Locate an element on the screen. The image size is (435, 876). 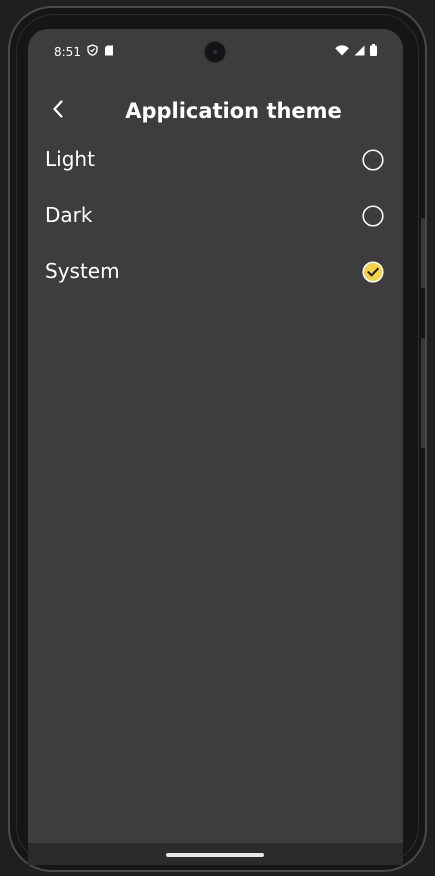
status-right is located at coordinates (356, 51).